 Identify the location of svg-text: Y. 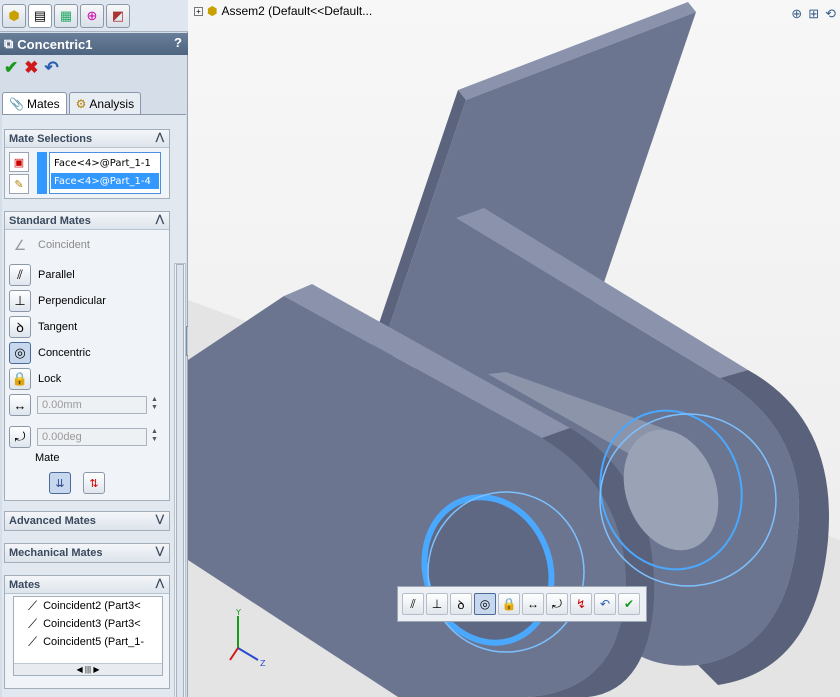
(238, 612).